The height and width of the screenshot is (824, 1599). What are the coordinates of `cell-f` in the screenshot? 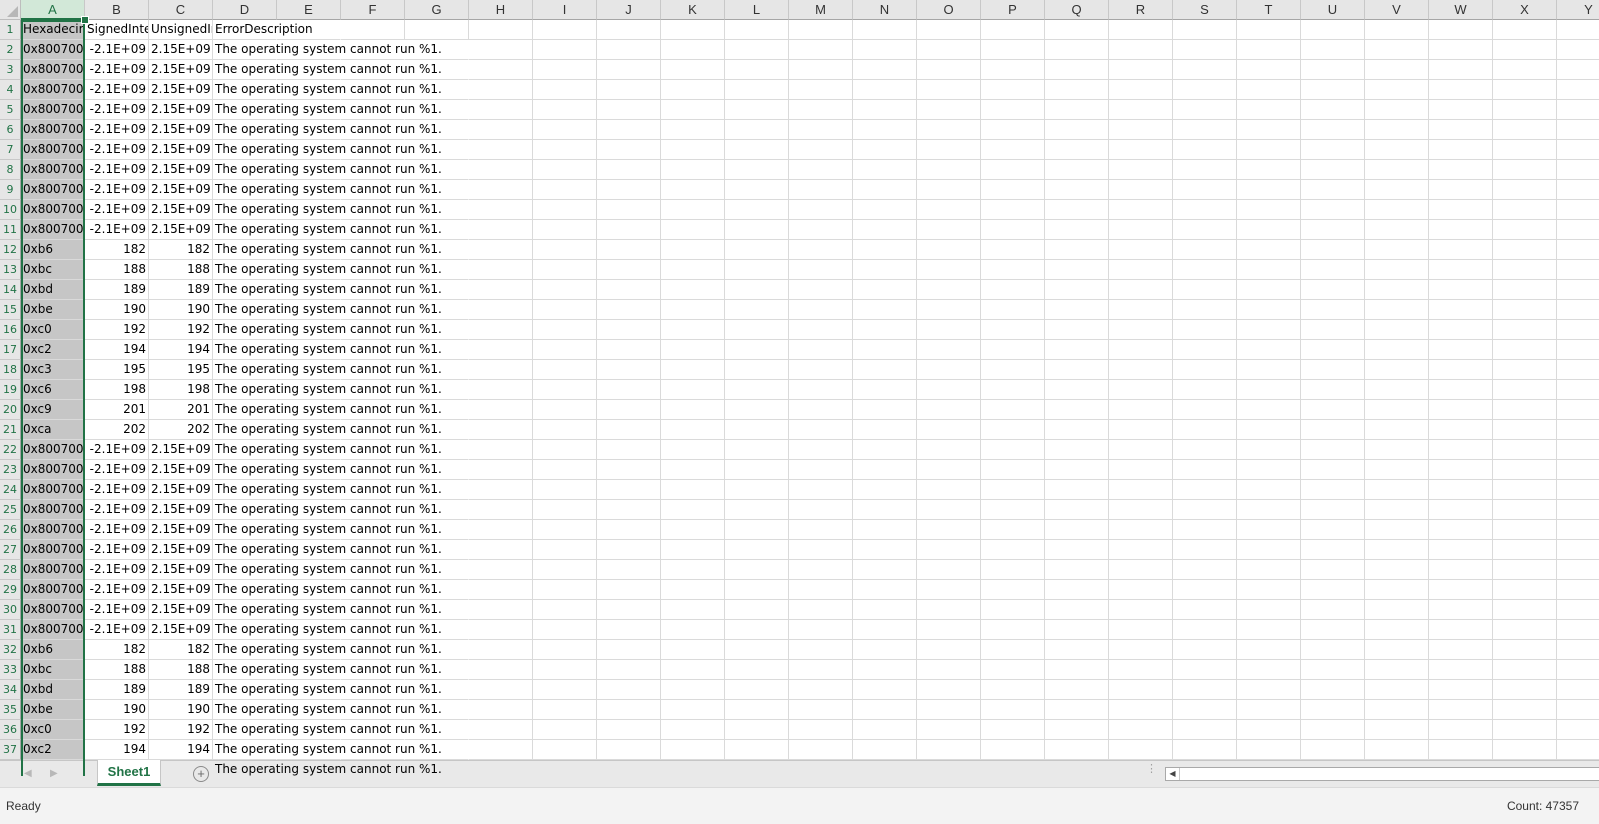 It's located at (373, 30).